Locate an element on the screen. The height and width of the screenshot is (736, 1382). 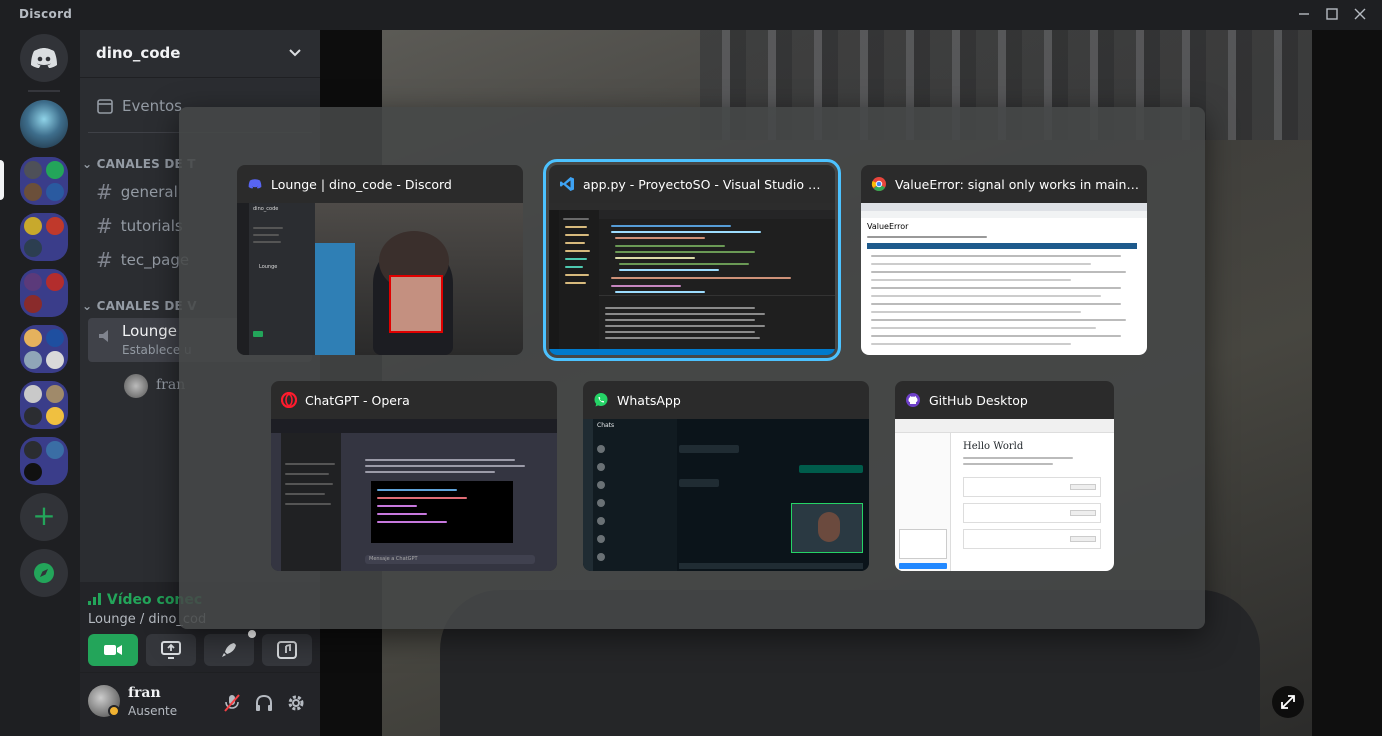
preview-chat-list is located at coordinates (311, 502).